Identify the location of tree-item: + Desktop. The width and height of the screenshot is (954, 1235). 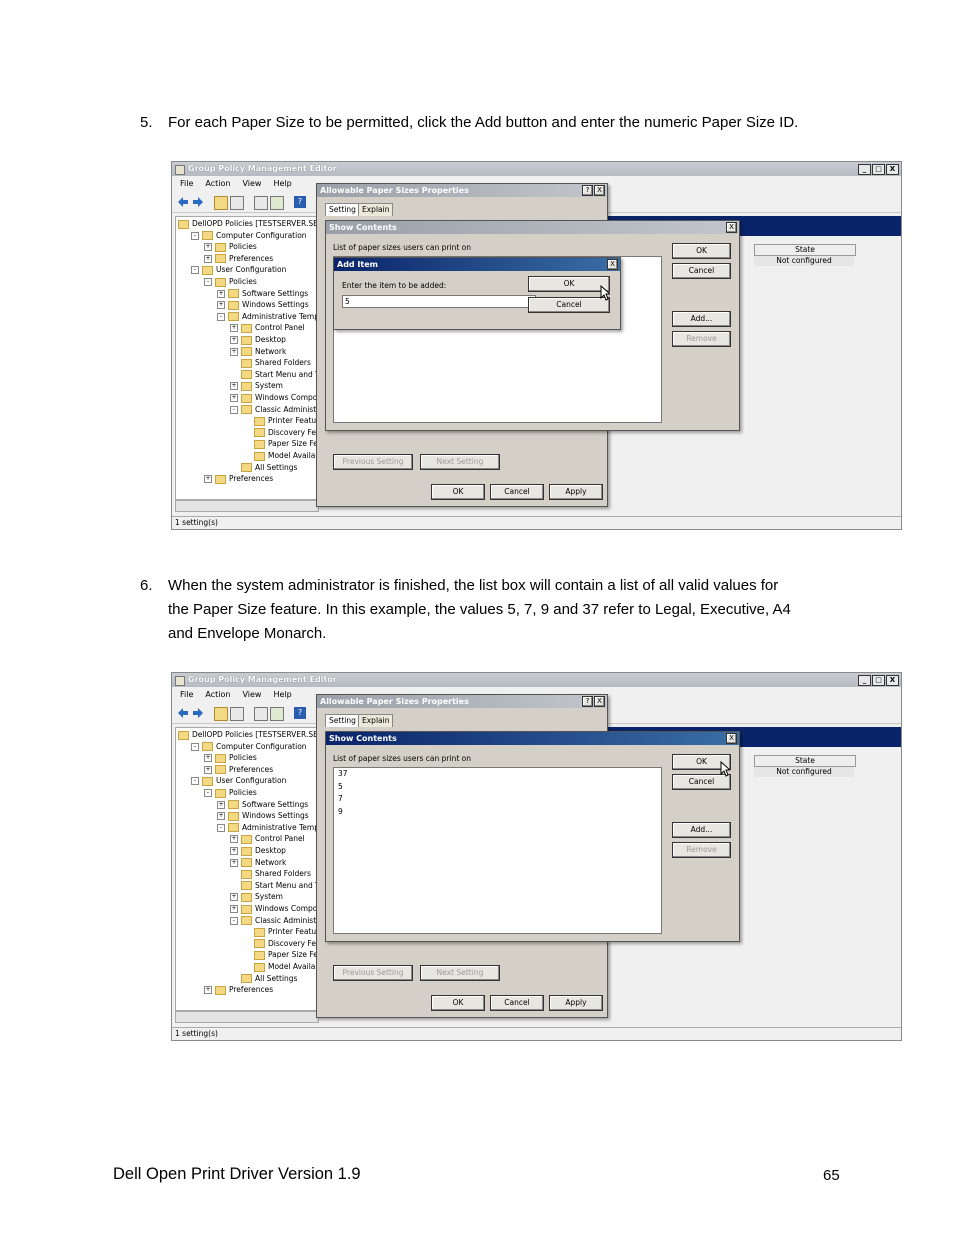
(258, 339).